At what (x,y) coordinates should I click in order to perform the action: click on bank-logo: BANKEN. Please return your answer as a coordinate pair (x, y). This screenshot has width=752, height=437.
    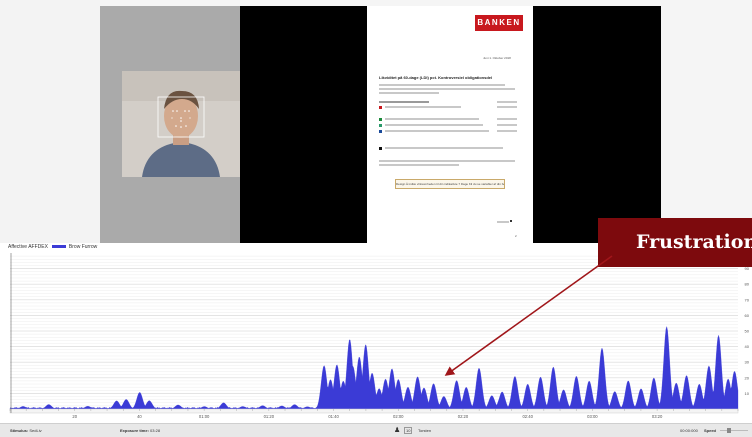
    Looking at the image, I should click on (499, 23).